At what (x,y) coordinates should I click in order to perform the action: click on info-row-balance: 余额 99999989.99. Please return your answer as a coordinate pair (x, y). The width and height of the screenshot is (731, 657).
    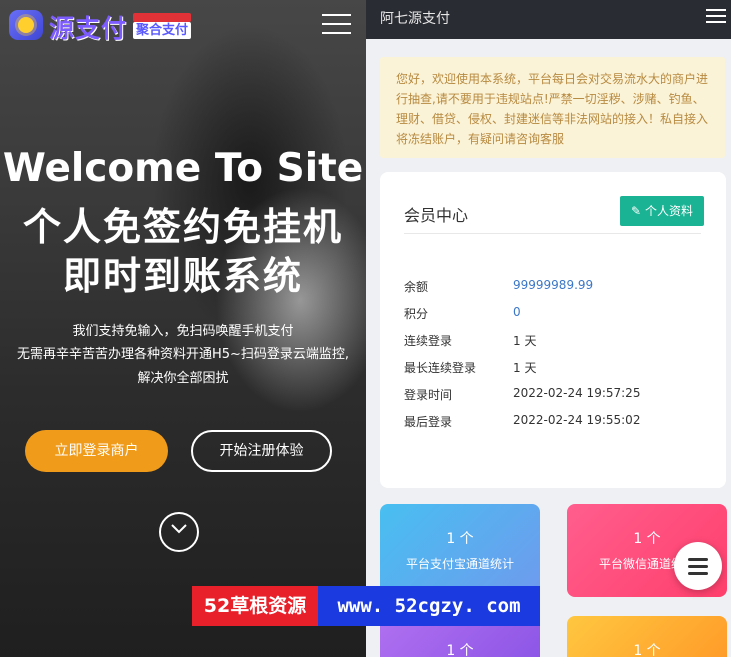
    Looking at the image, I should click on (554, 288).